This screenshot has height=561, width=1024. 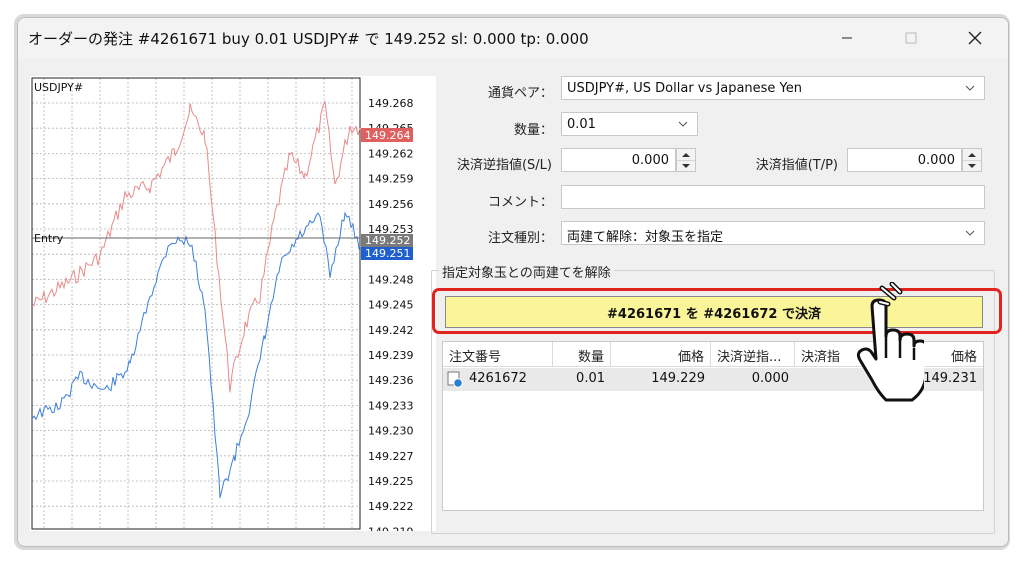 What do you see at coordinates (645, 237) in the screenshot?
I see `order-type-value: 両建て解除：対象玉を指定` at bounding box center [645, 237].